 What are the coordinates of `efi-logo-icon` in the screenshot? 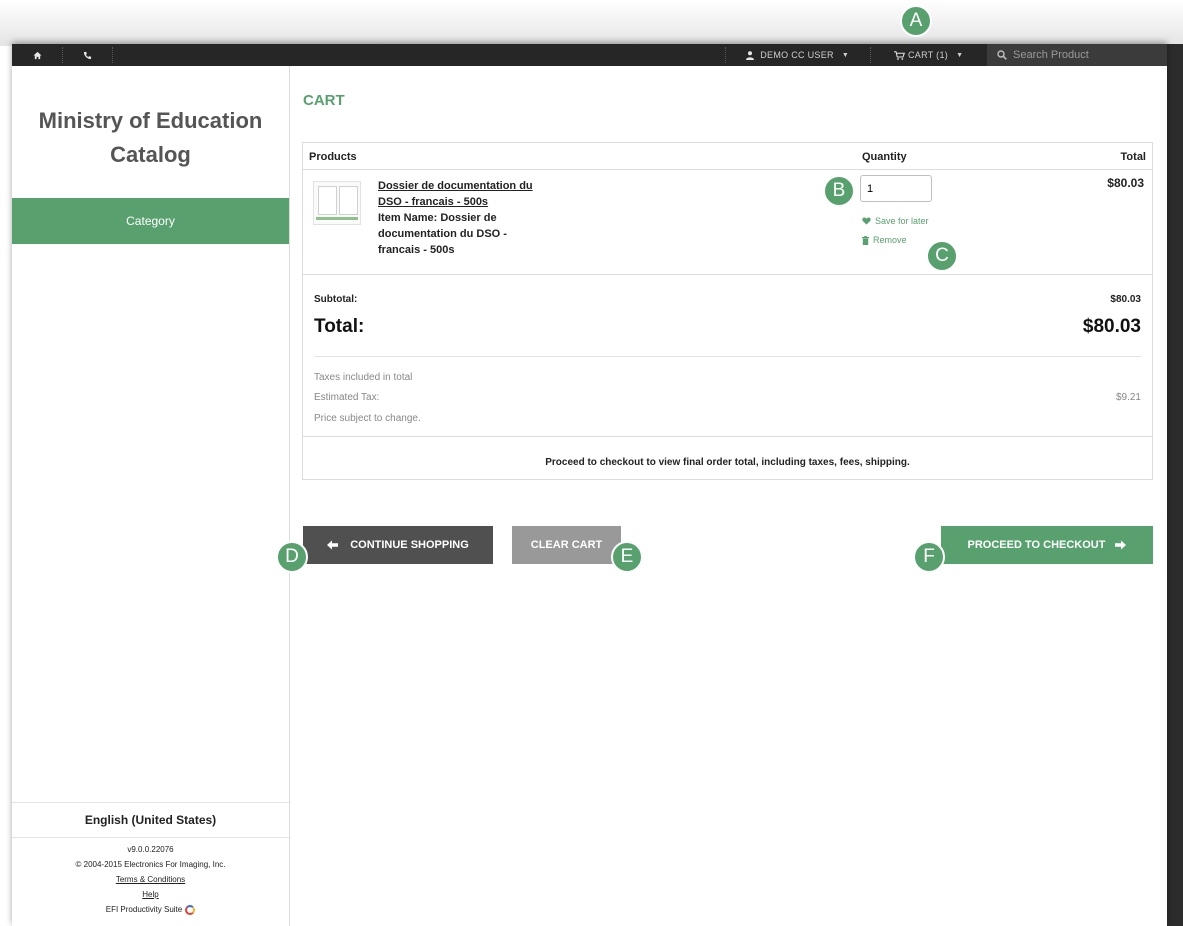 It's located at (190, 909).